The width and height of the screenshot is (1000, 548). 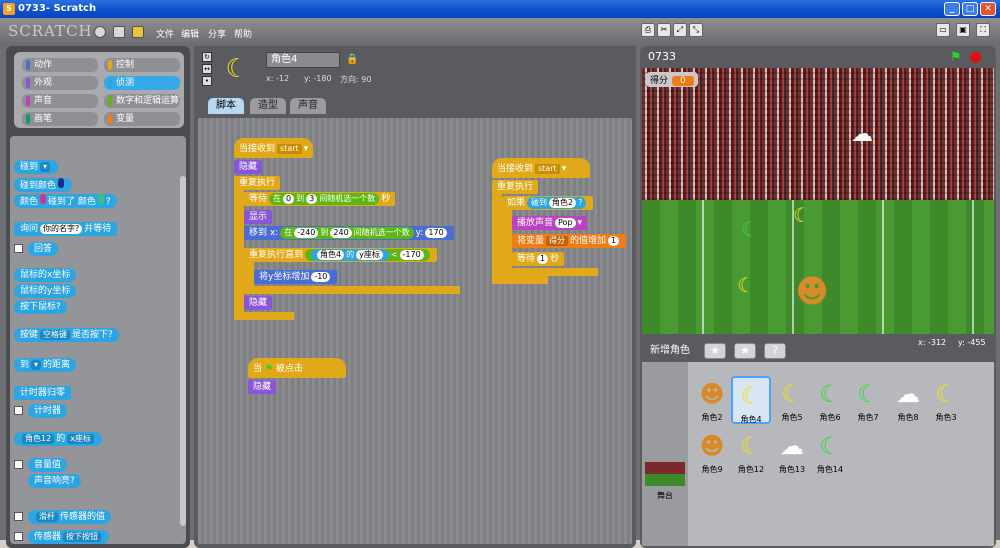 What do you see at coordinates (100, 32) in the screenshot?
I see `globe-icon` at bounding box center [100, 32].